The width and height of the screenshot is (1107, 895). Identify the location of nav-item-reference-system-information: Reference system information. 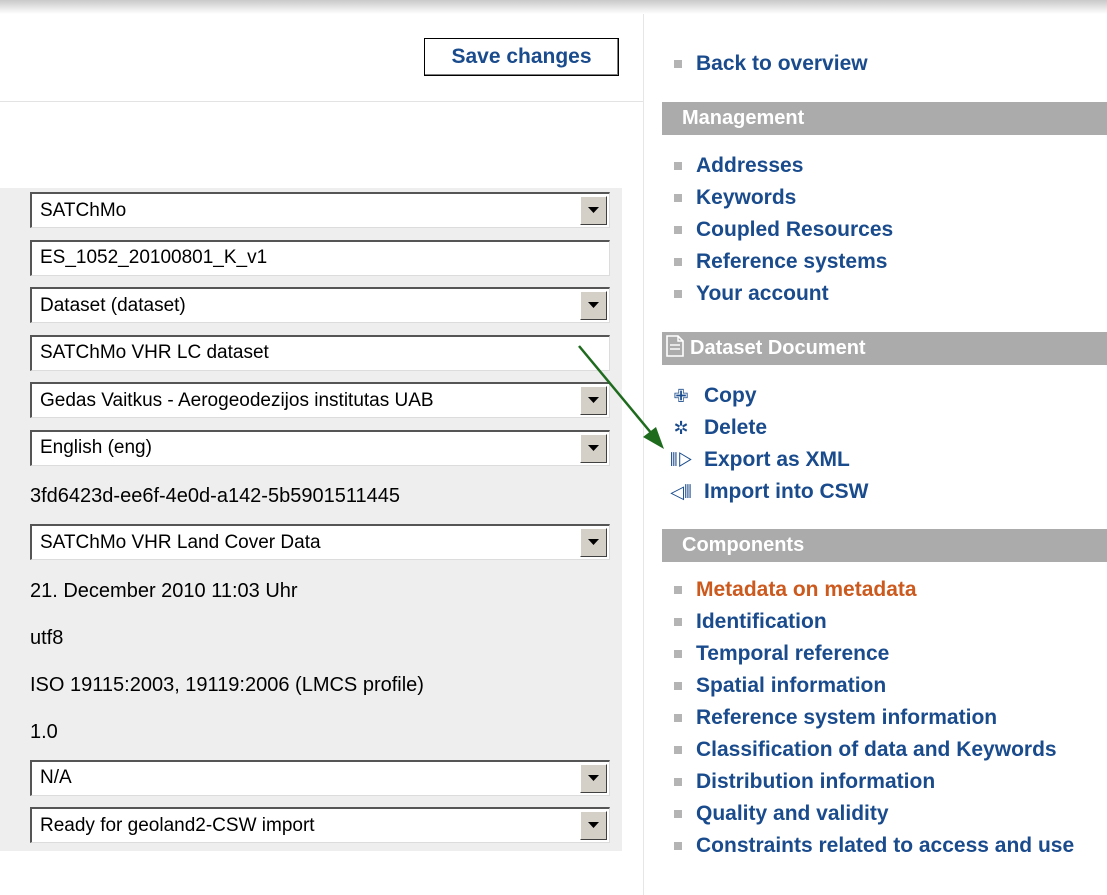
(884, 718).